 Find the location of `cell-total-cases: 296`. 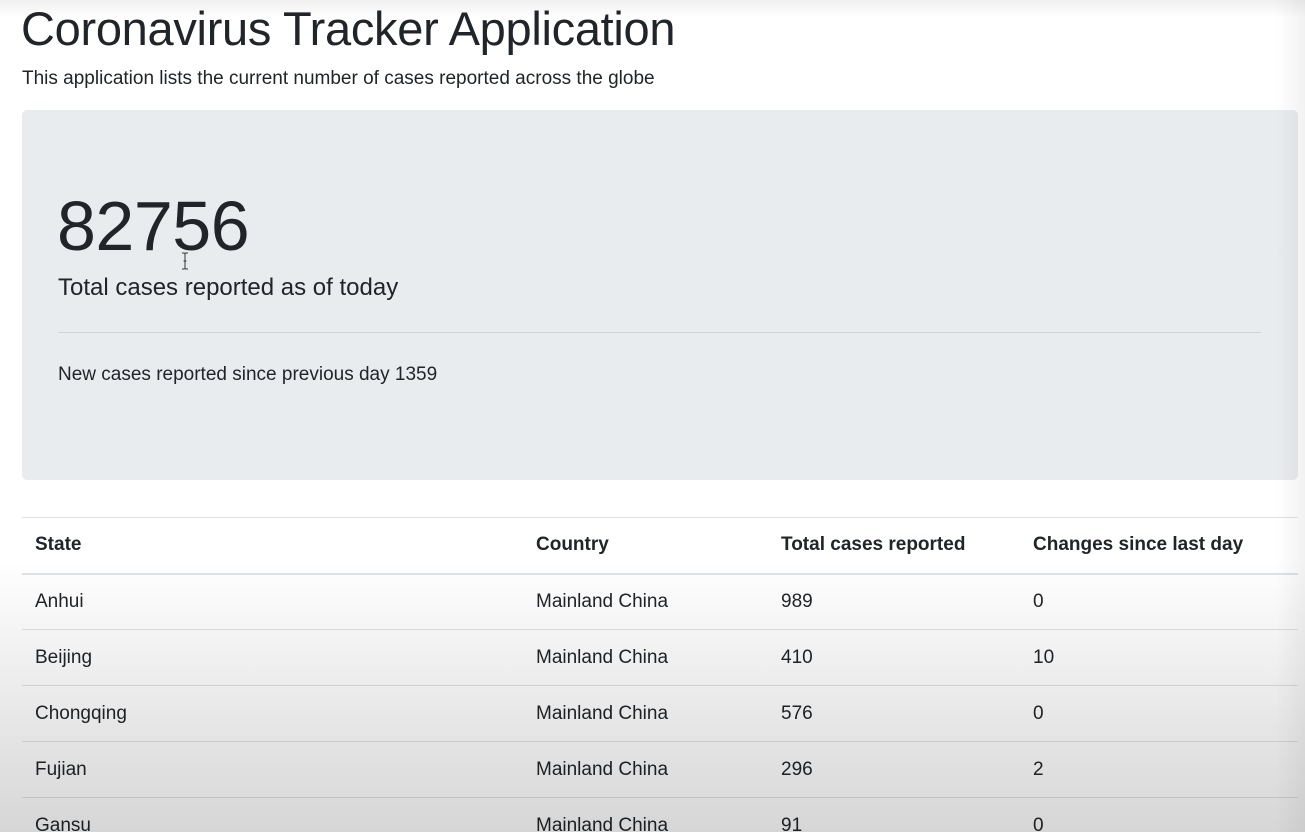

cell-total-cases: 296 is located at coordinates (894, 769).